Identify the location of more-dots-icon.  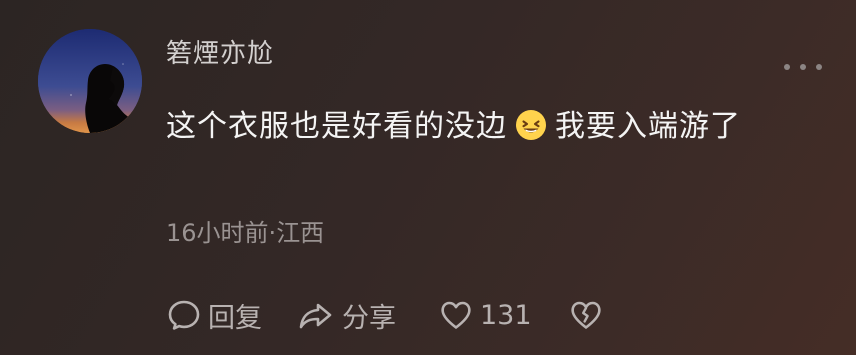
(803, 67).